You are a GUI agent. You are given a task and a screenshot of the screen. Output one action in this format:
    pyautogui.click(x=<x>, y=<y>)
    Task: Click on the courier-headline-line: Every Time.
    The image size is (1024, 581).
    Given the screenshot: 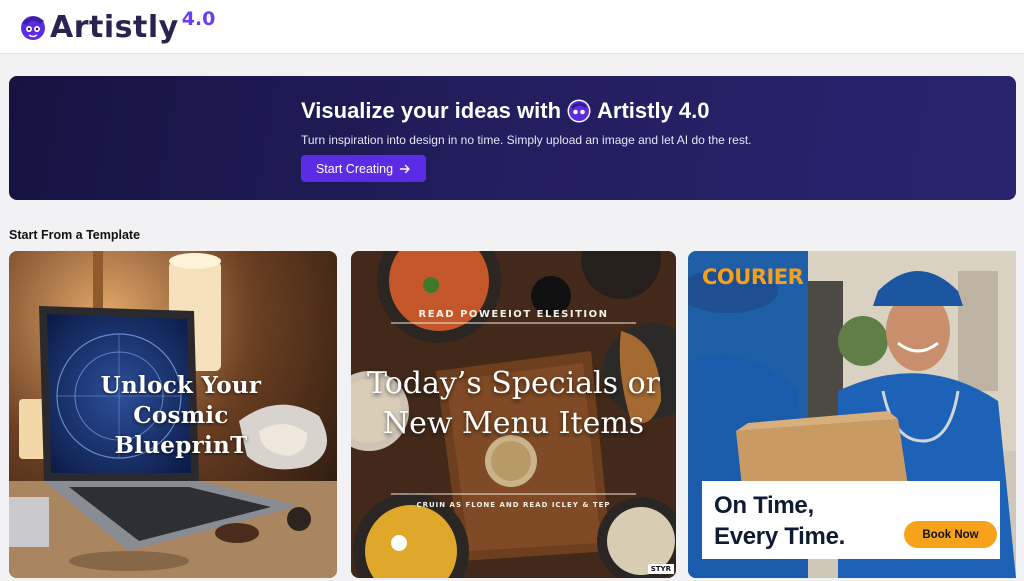 What is the action you would take?
    pyautogui.click(x=780, y=536)
    